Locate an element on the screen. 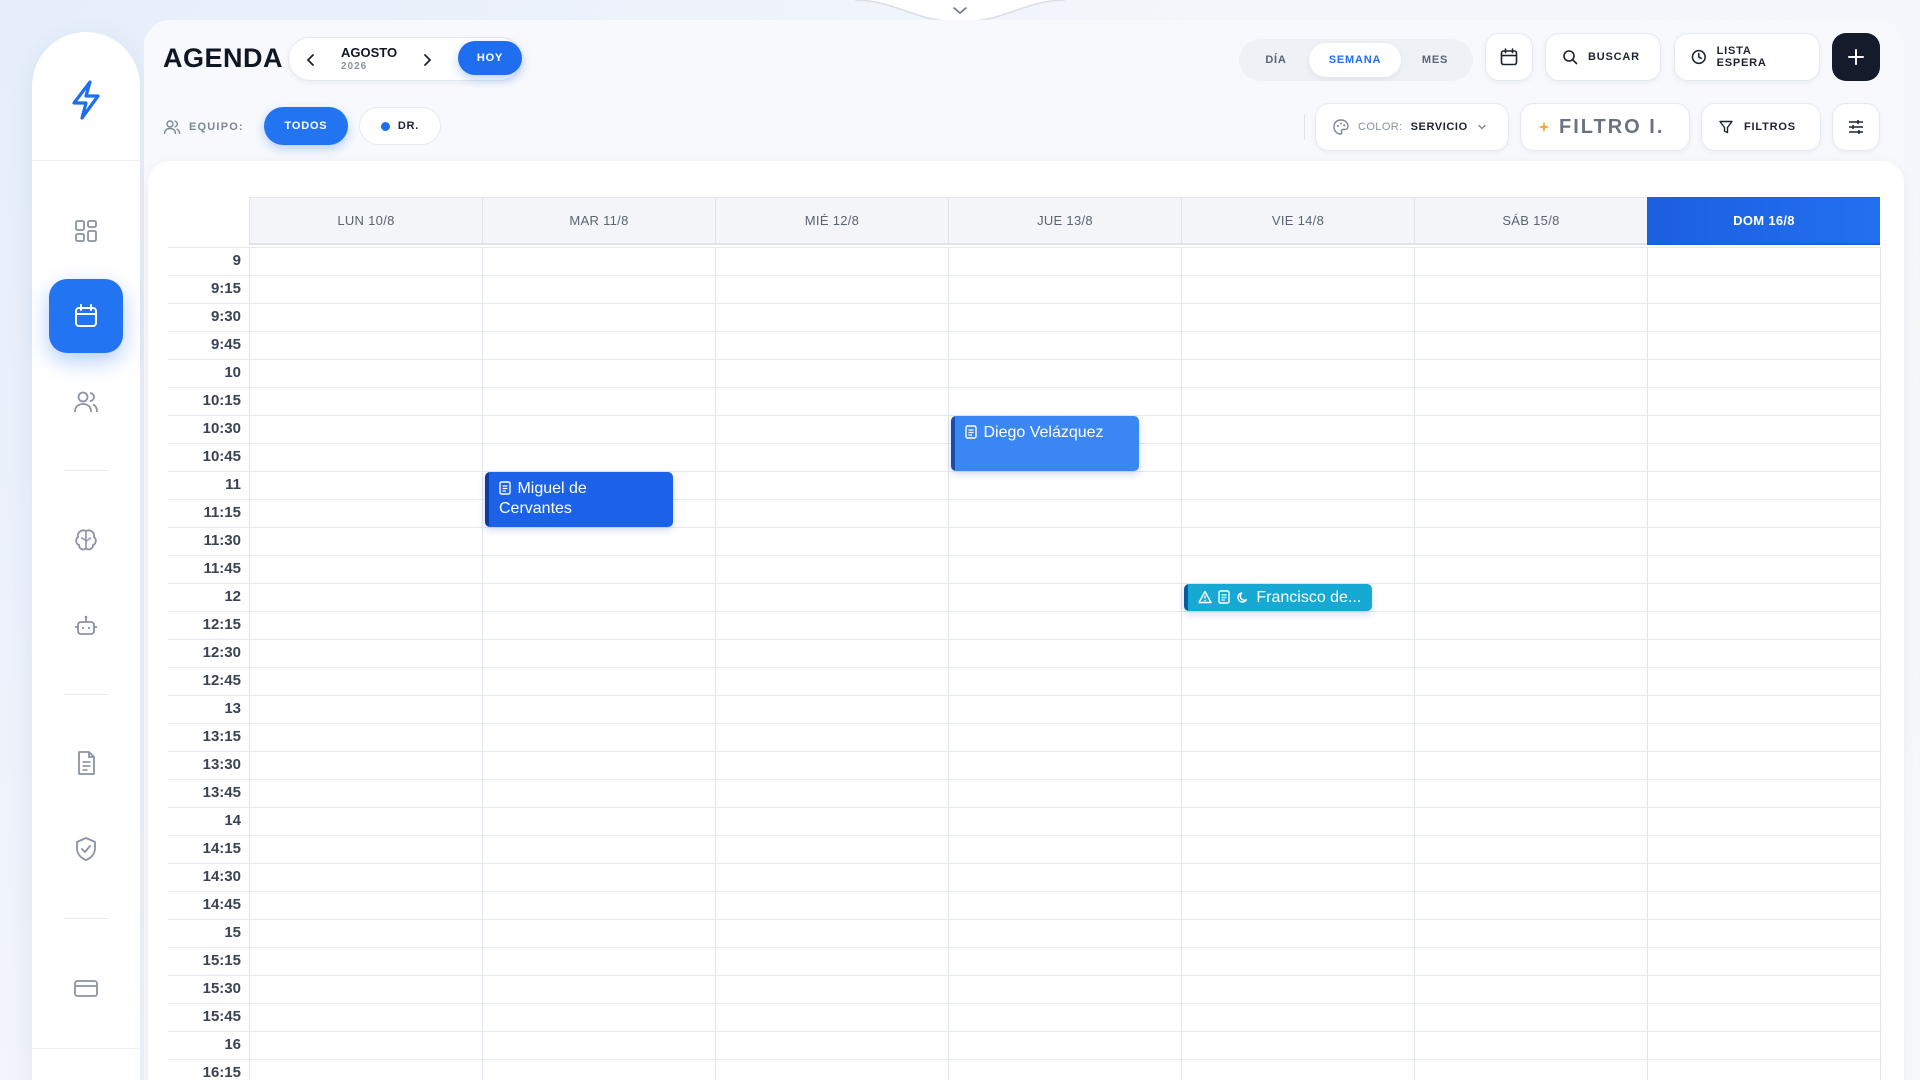 The height and width of the screenshot is (1080, 1920). sidebar-item-agenda is located at coordinates (86, 316).